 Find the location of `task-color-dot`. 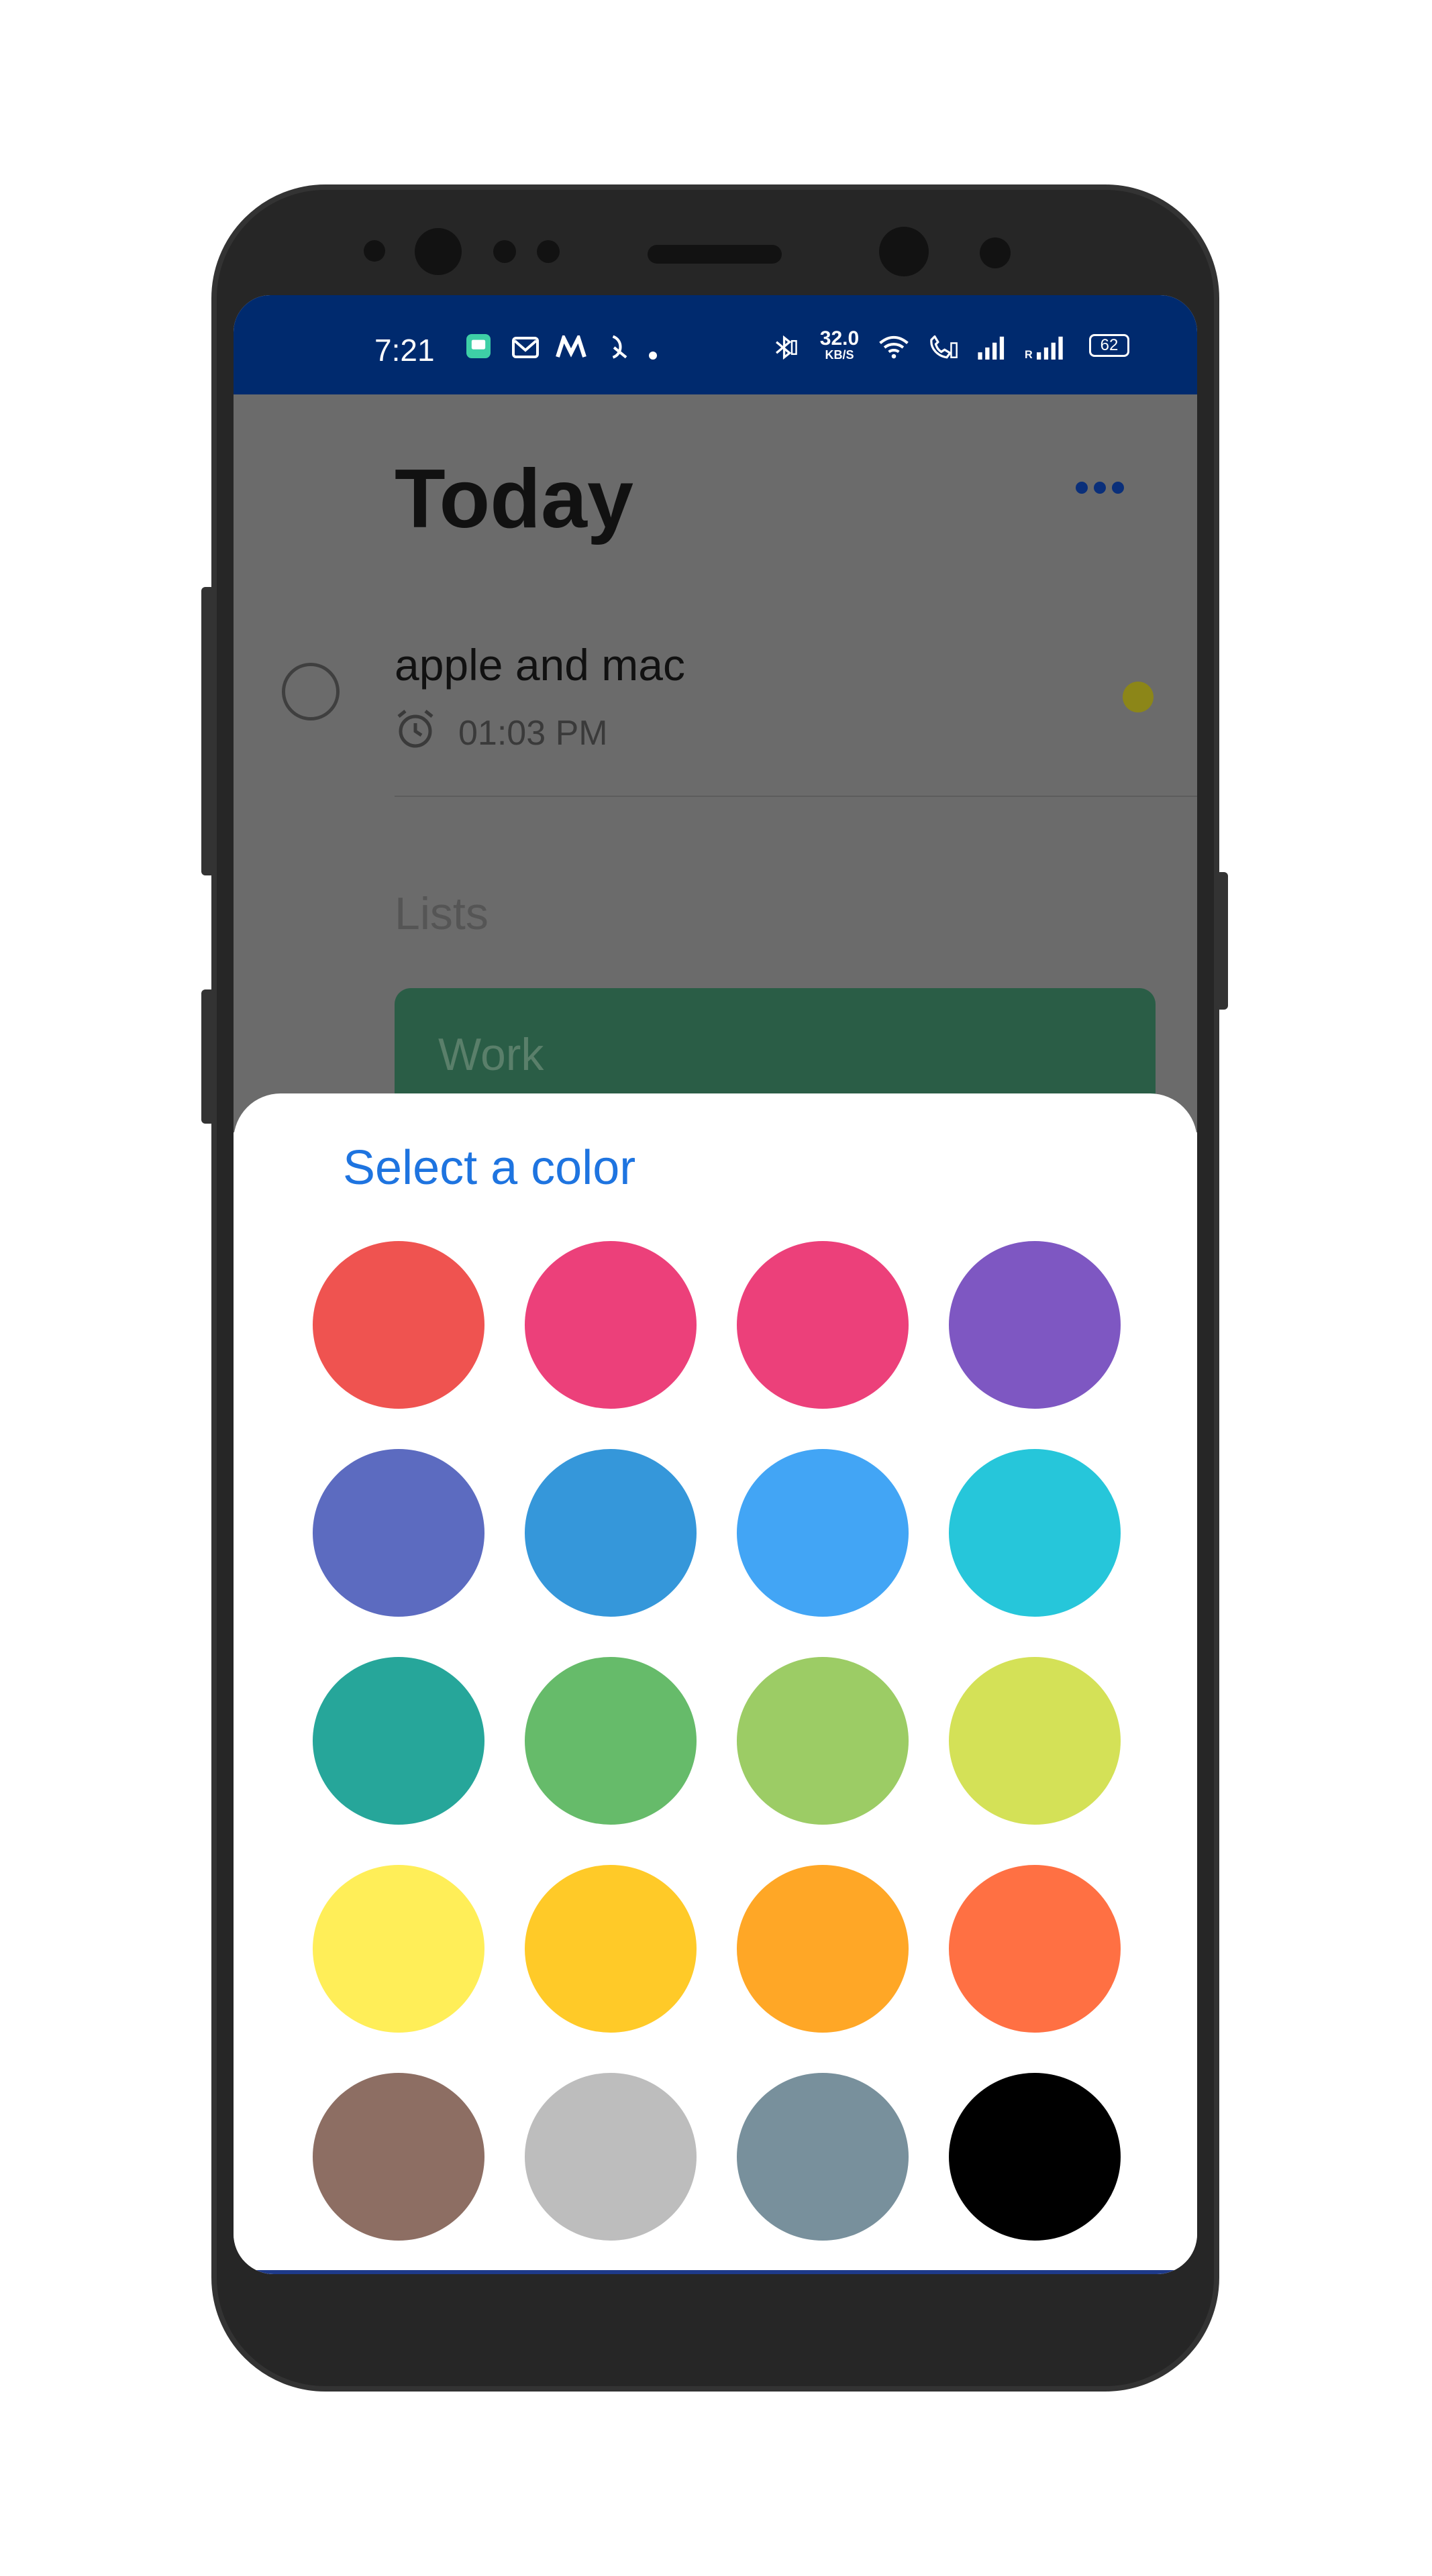

task-color-dot is located at coordinates (1138, 697).